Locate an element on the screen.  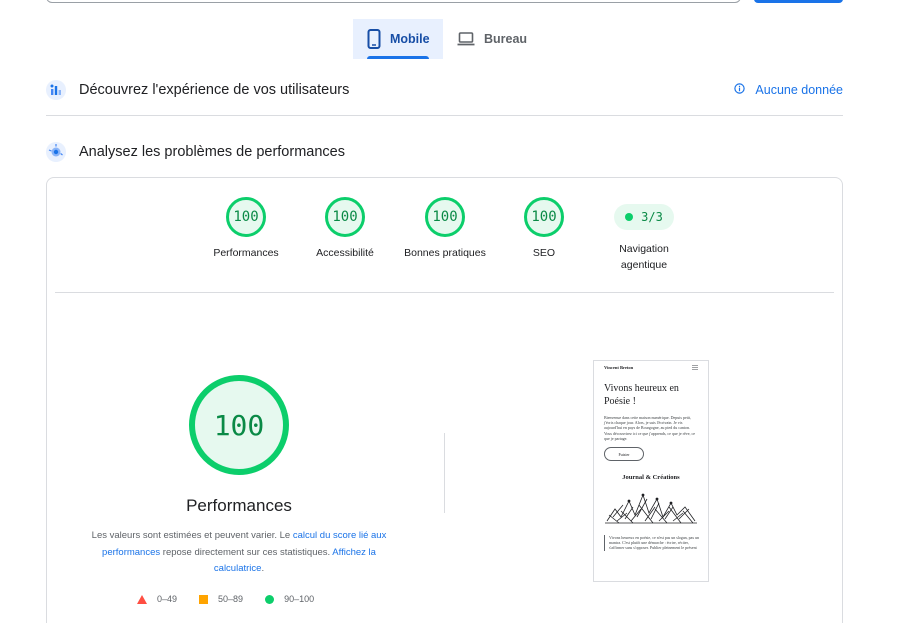
tab-desktop-label: Bureau is located at coordinates (506, 39).